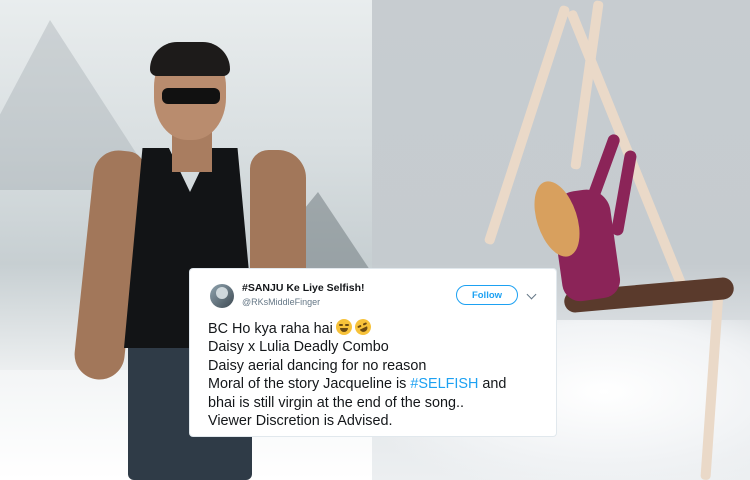  What do you see at coordinates (300, 421) in the screenshot?
I see `tweet-line: Viewer Discretion is Advised.` at bounding box center [300, 421].